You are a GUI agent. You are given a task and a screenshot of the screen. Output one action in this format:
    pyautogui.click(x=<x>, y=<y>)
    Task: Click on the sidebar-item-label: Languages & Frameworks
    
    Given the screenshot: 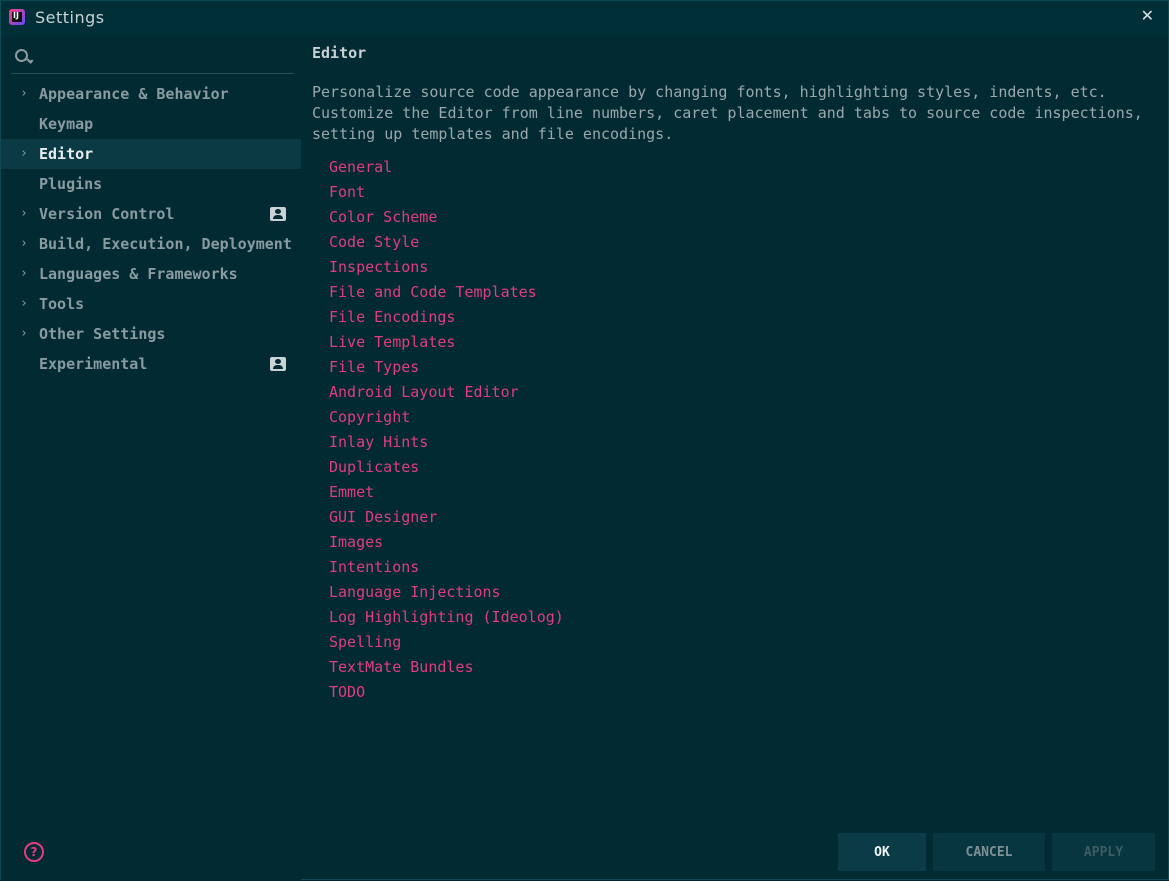 What is the action you would take?
    pyautogui.click(x=138, y=274)
    